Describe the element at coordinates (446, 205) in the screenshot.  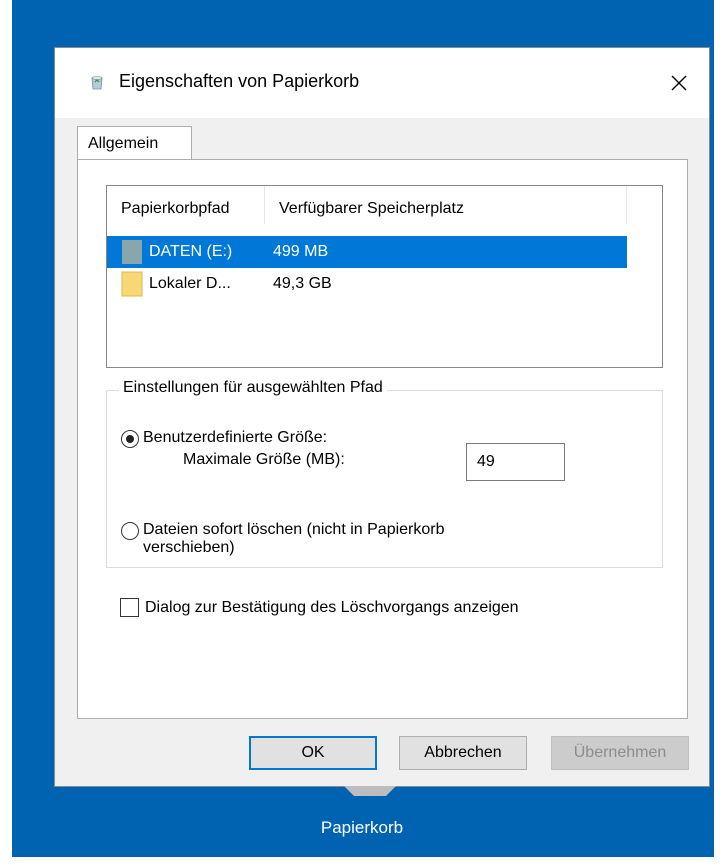
I see `column-header-space: Verfügbarer Speicherplatz` at that location.